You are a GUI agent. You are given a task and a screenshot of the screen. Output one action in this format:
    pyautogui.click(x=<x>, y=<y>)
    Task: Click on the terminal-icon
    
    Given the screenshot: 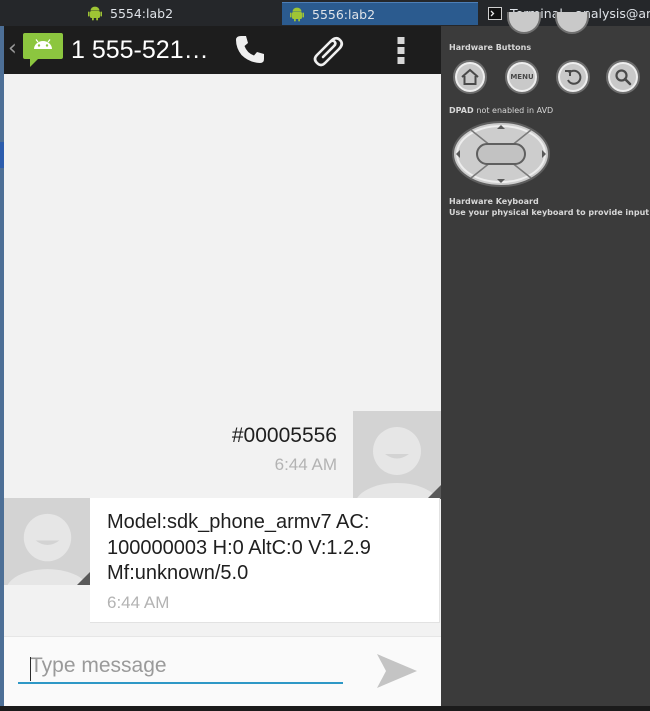 What is the action you would take?
    pyautogui.click(x=495, y=13)
    